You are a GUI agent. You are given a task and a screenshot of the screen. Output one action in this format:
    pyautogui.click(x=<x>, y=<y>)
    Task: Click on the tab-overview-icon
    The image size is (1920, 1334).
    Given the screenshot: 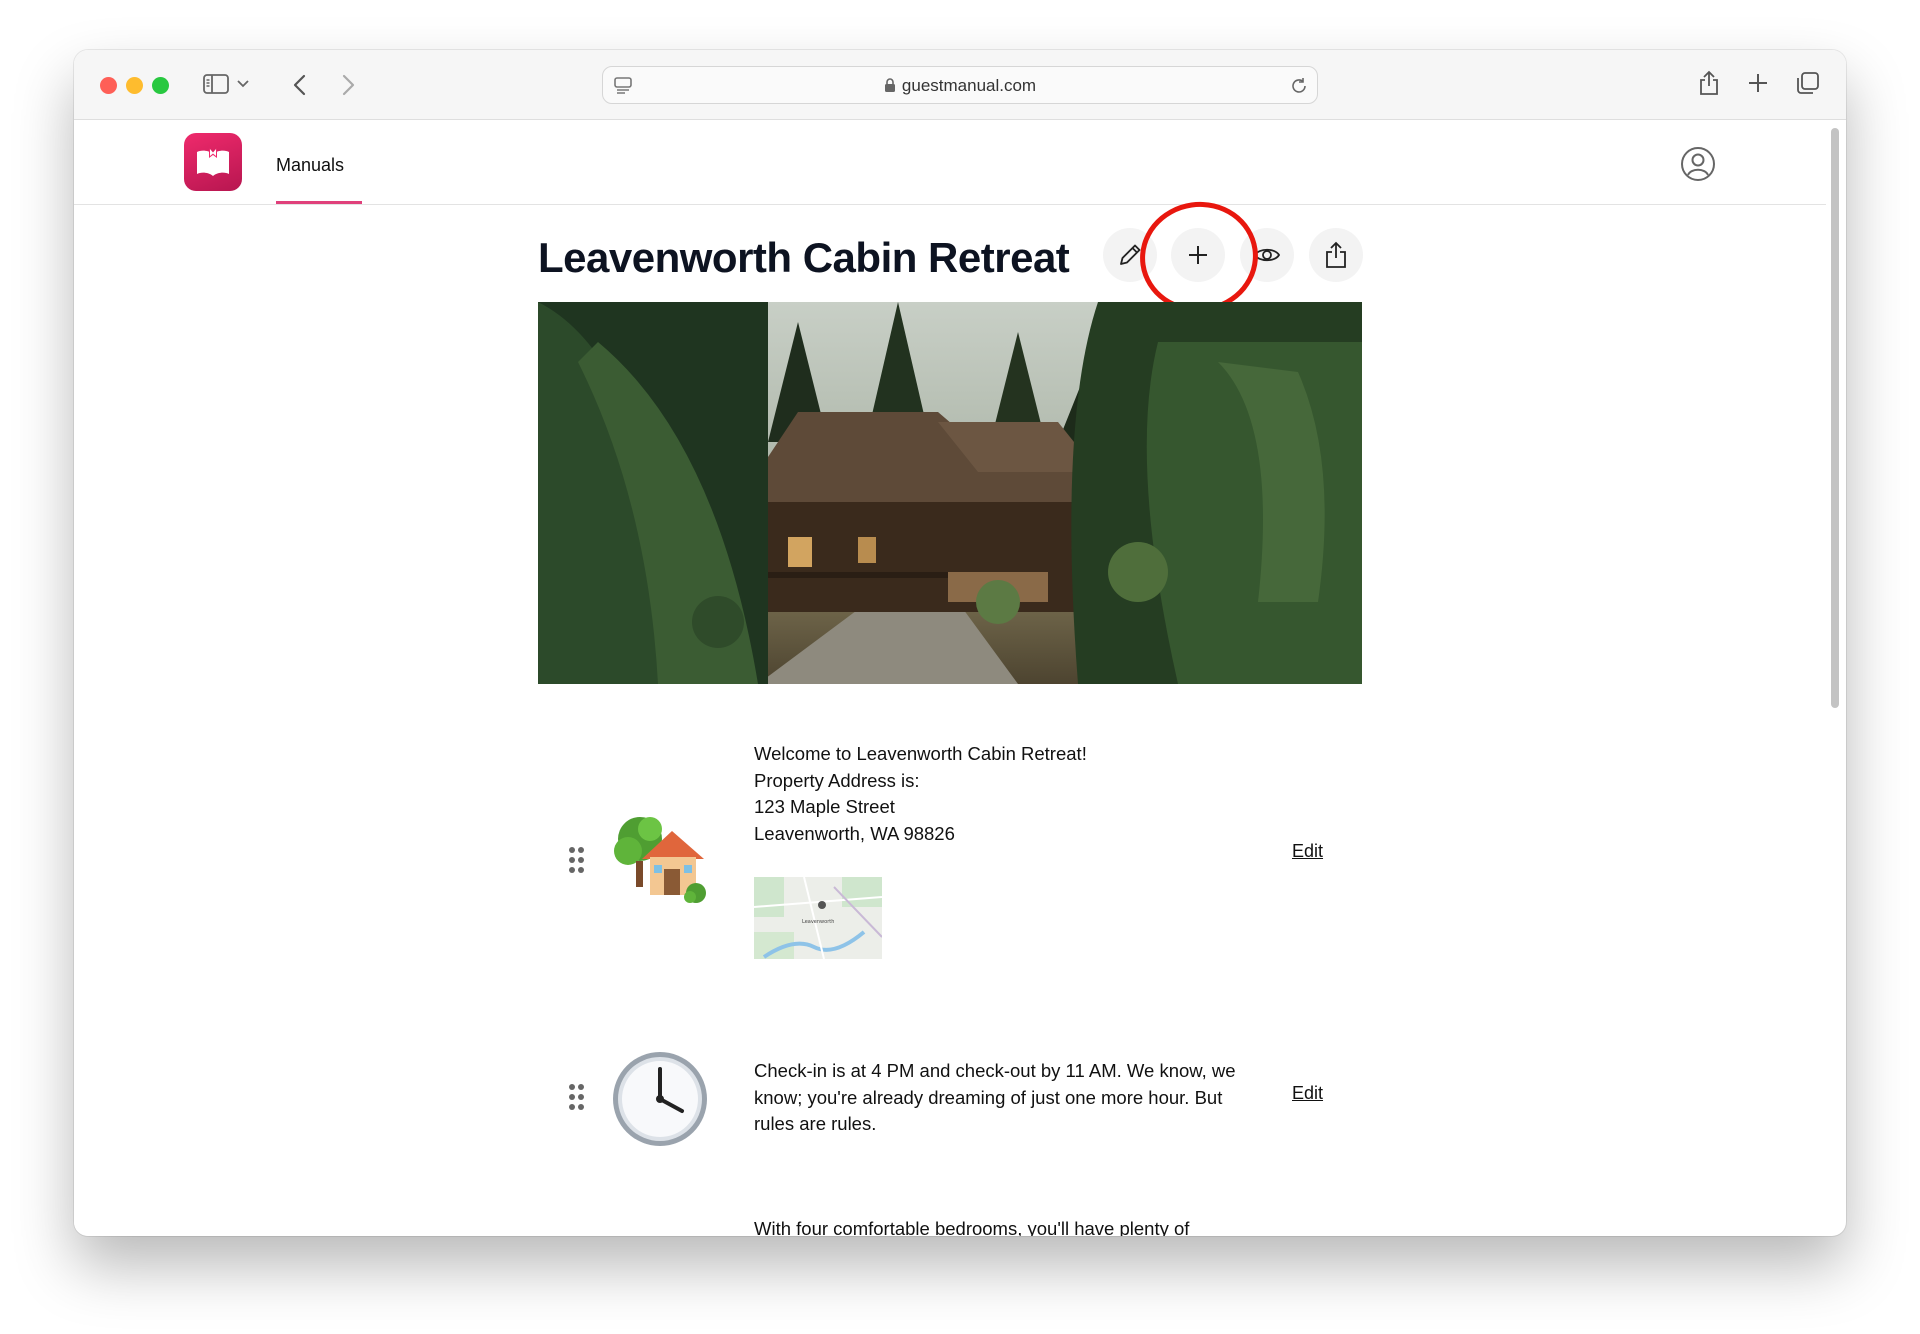 What is the action you would take?
    pyautogui.click(x=1808, y=83)
    